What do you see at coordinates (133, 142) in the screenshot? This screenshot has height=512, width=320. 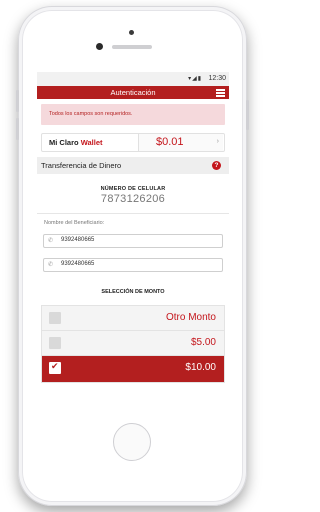 I see `wallet-balance-row: Mi Claro Wallet $0.01 ›` at bounding box center [133, 142].